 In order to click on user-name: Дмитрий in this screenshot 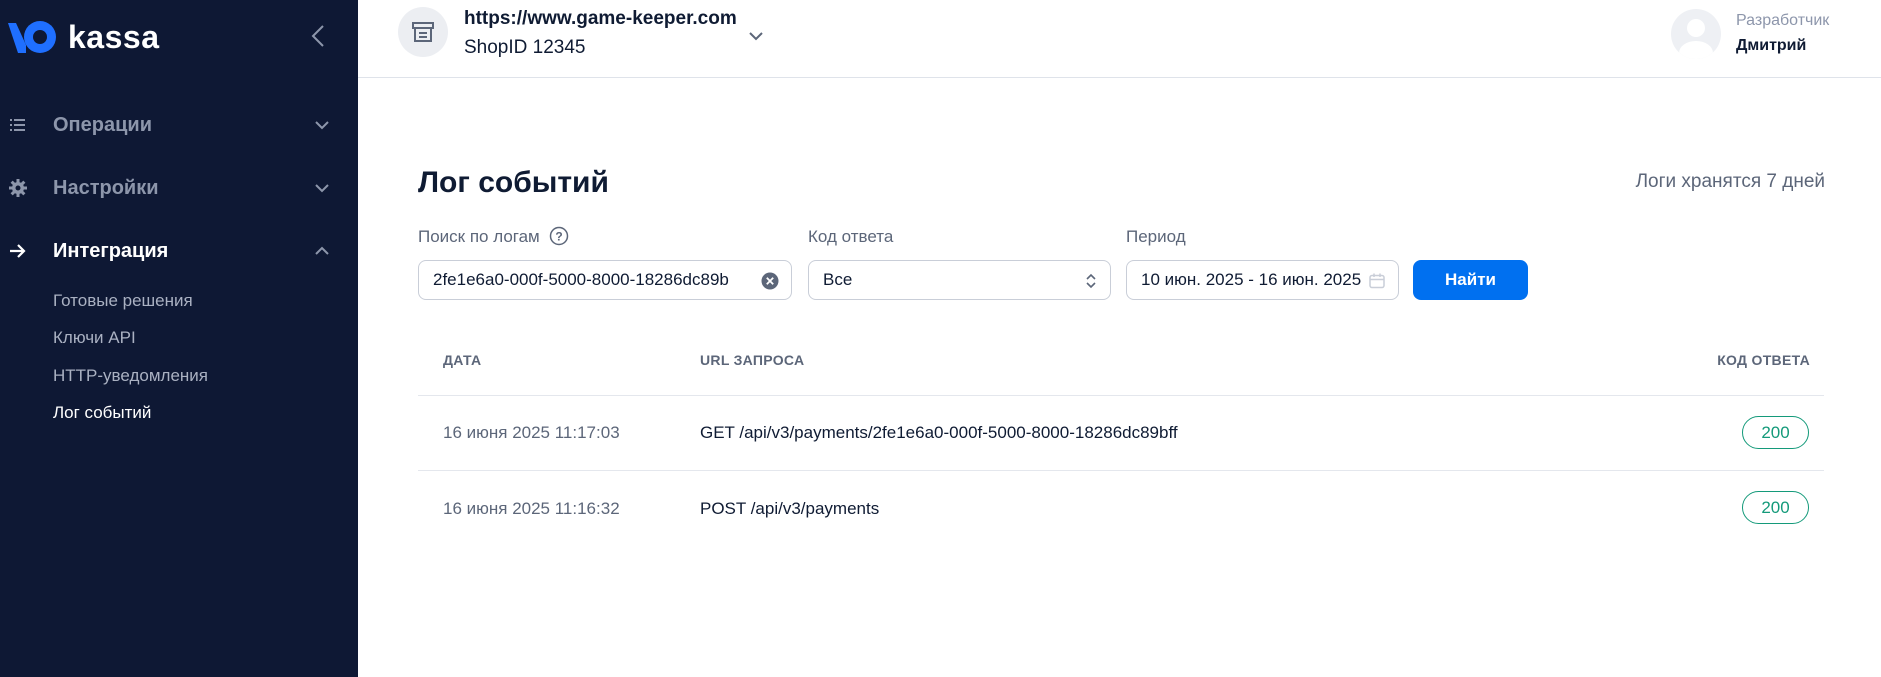, I will do `click(1771, 46)`.